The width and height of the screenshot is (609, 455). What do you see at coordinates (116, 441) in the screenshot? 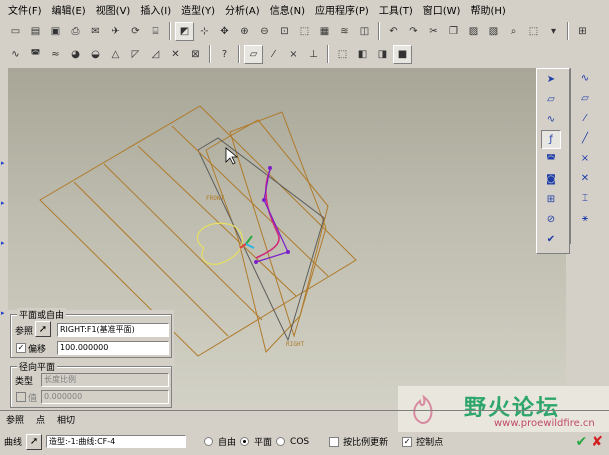
I see `curve-field: 造型:-1:曲线:CF-4` at bounding box center [116, 441].